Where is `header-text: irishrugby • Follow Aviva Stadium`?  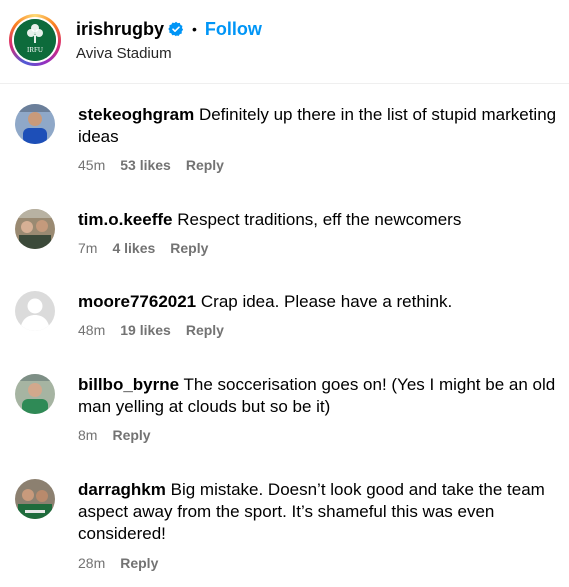 header-text: irishrugby • Follow Aviva Stadium is located at coordinates (169, 40).